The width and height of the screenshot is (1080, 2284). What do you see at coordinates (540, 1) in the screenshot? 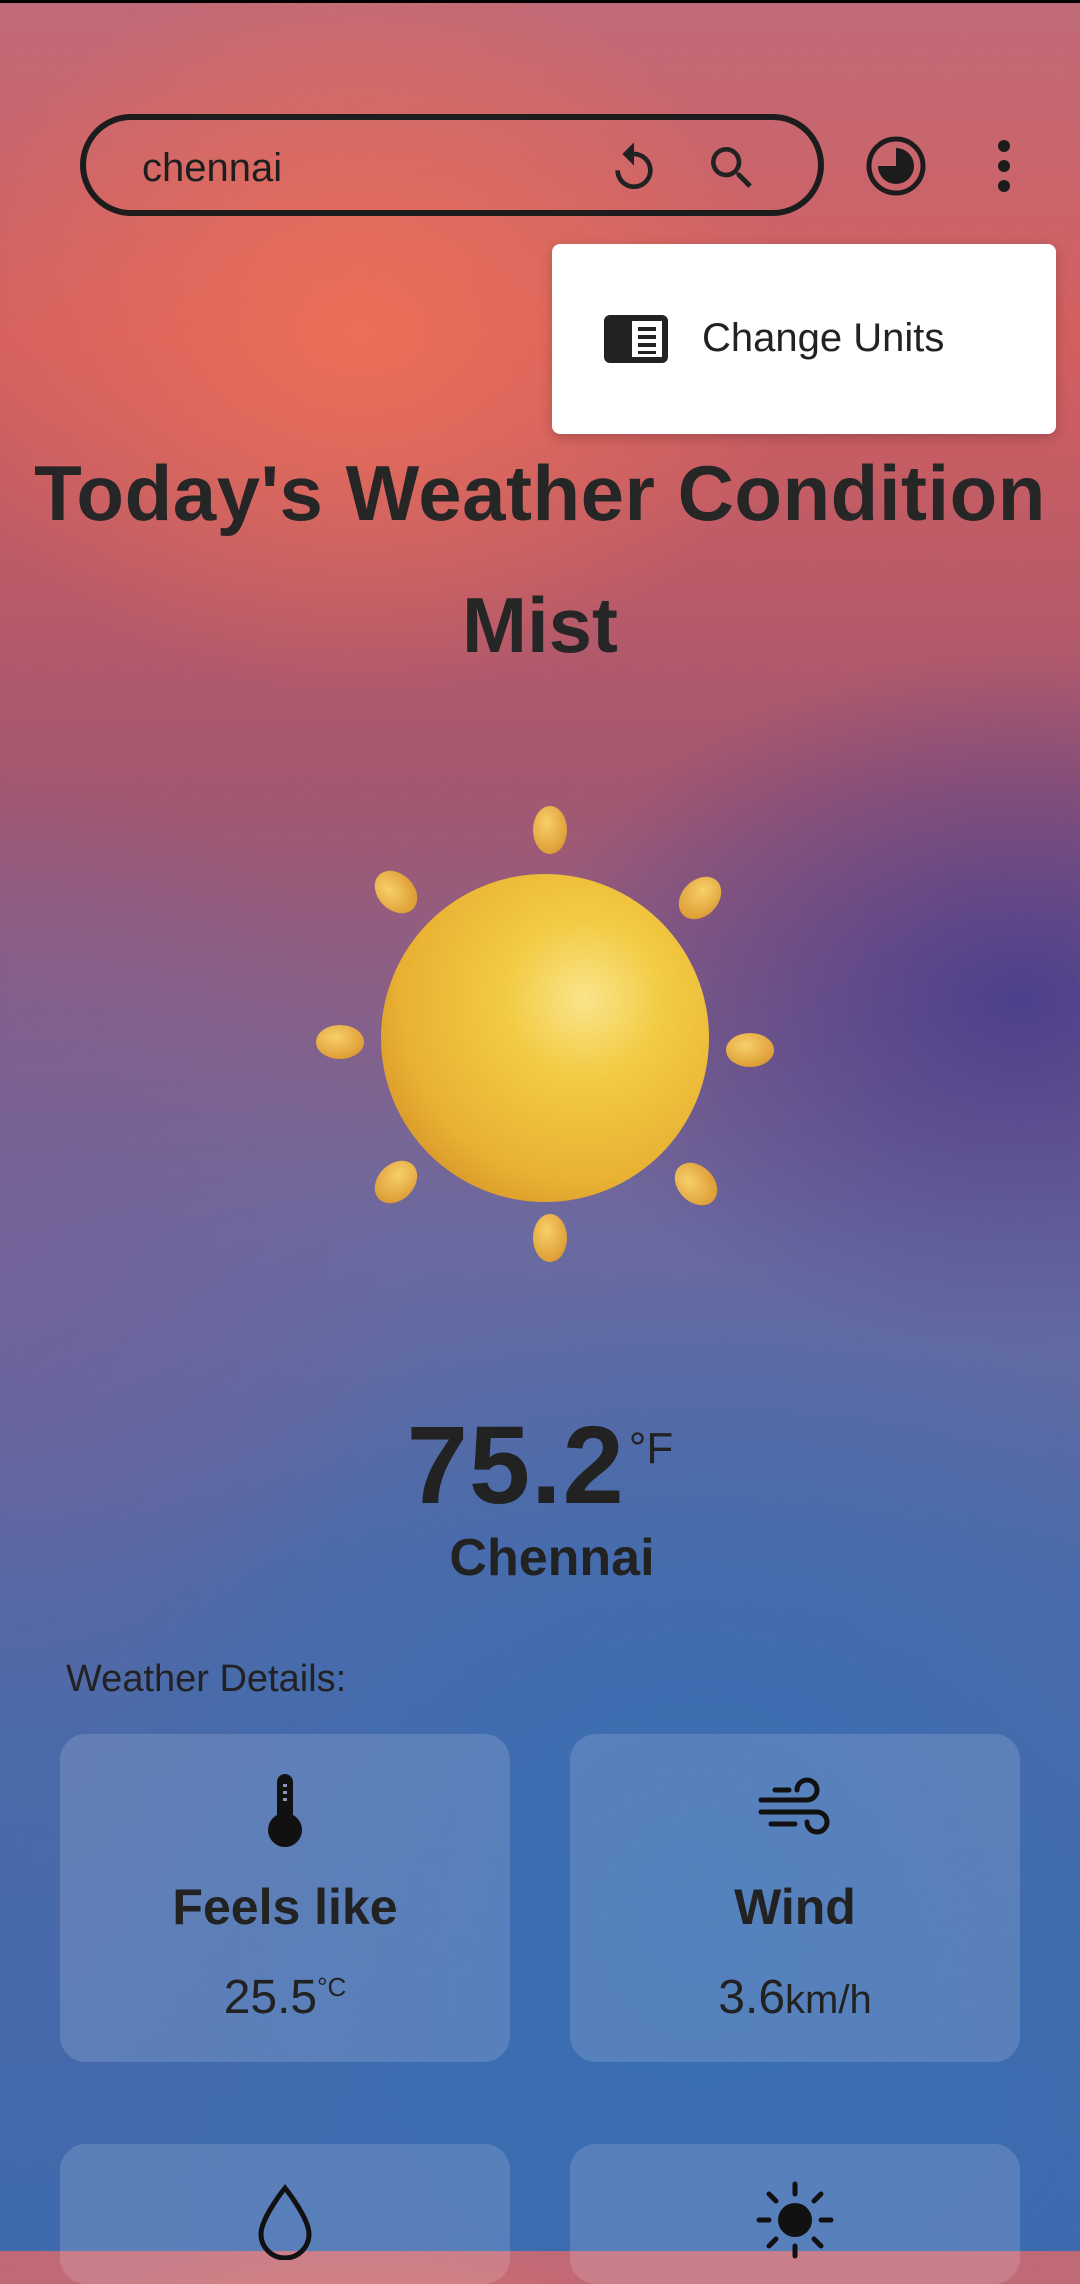
I see `top-border` at bounding box center [540, 1].